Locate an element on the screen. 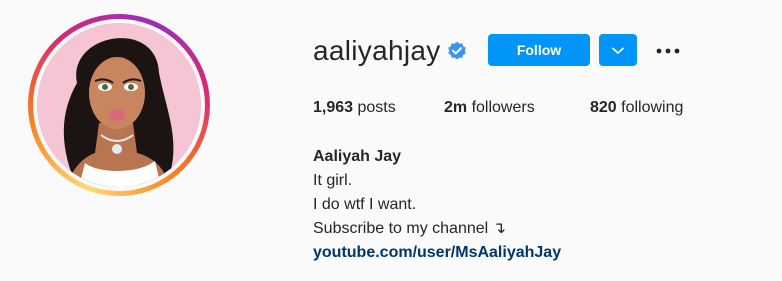  following-count: 820 is located at coordinates (603, 107).